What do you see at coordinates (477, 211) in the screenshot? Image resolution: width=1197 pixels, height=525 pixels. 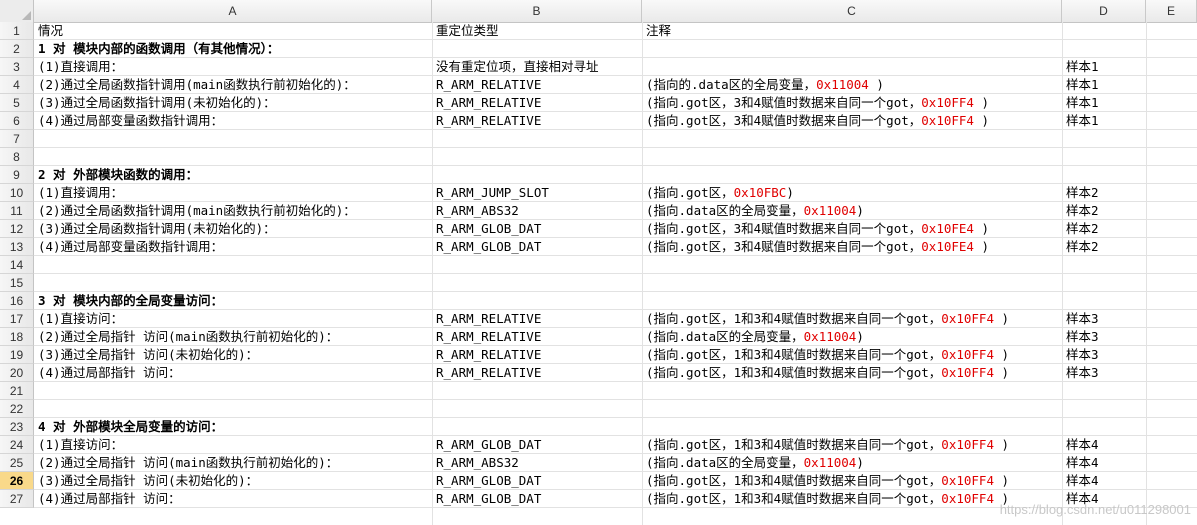 I see `cell-b11: R_ARM_ABS32` at bounding box center [477, 211].